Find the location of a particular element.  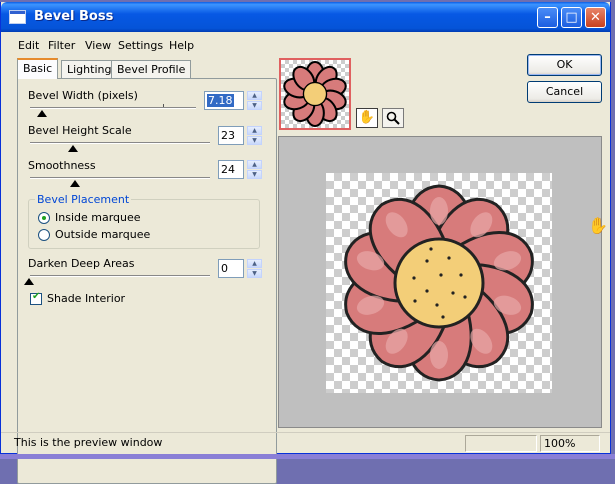

navigator-thumbnail is located at coordinates (315, 94).